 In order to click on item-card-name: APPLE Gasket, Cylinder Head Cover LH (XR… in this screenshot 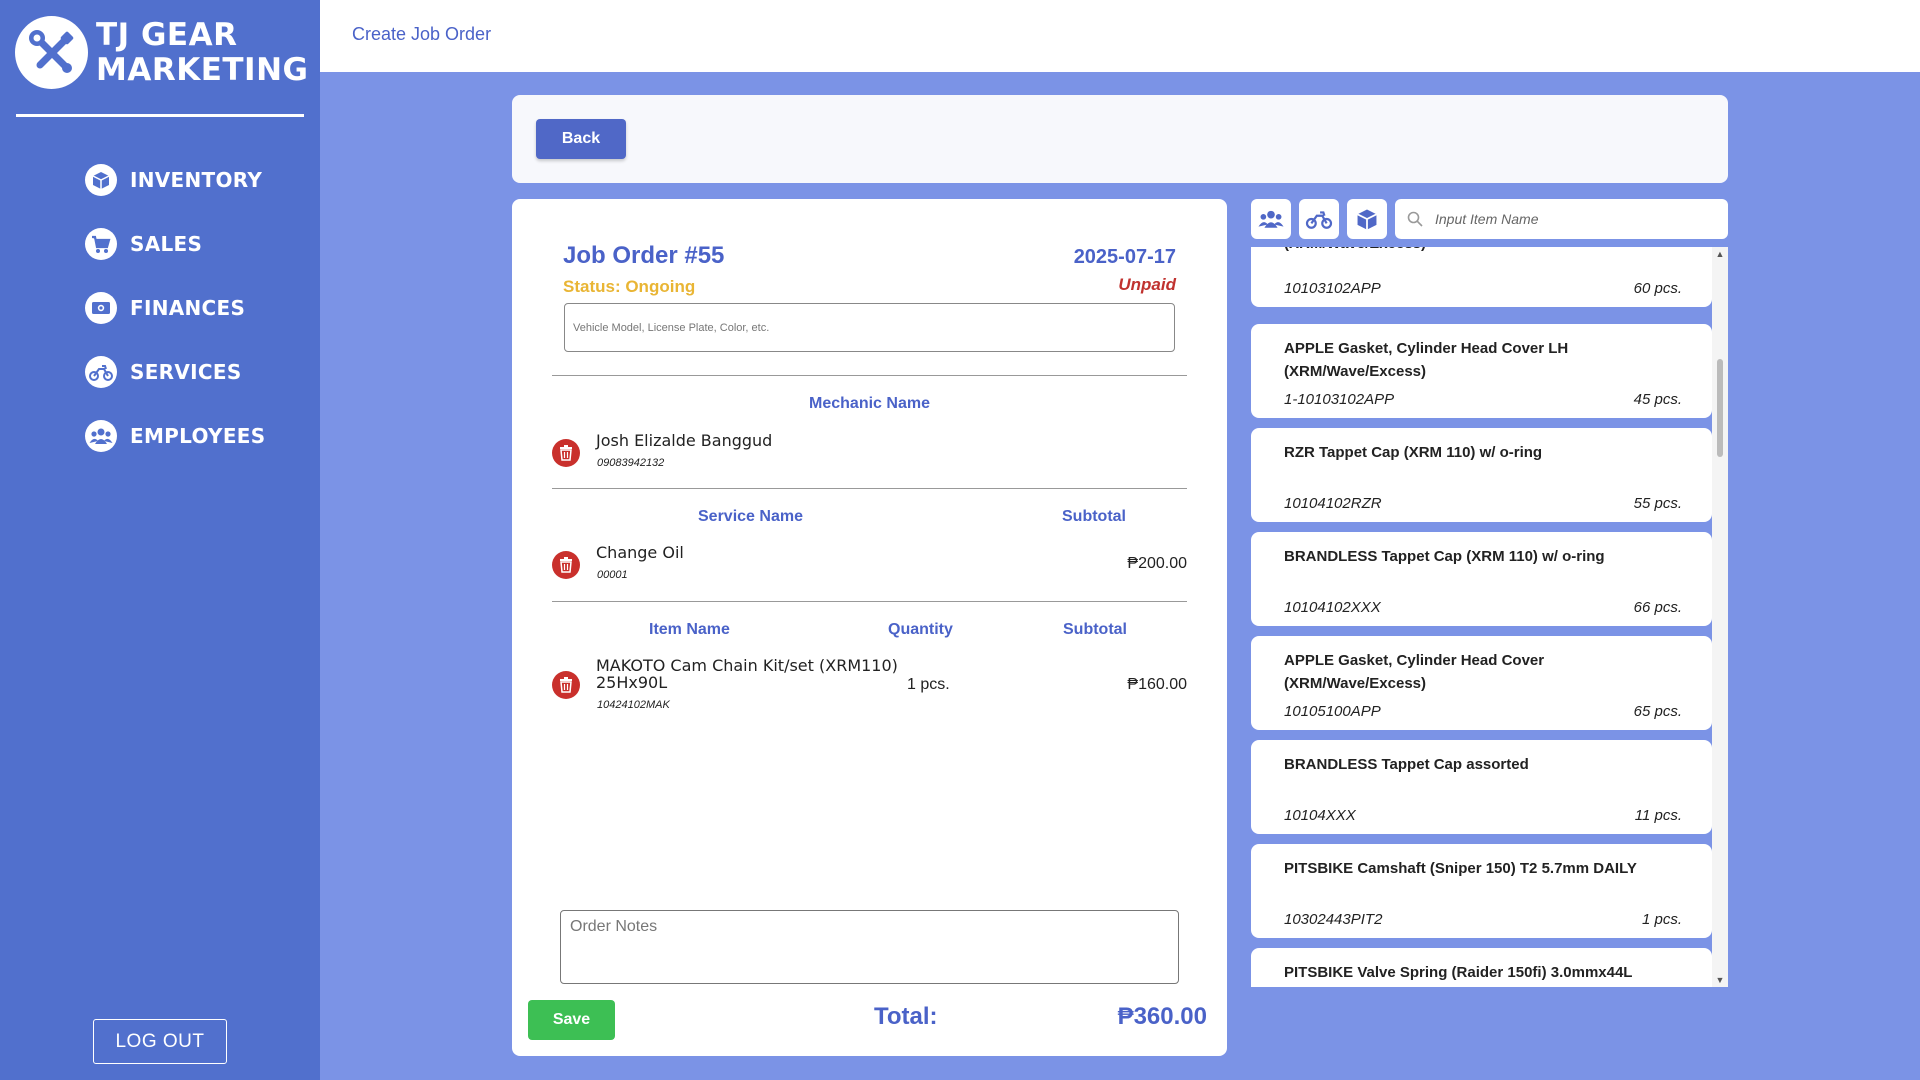, I will do `click(1426, 360)`.